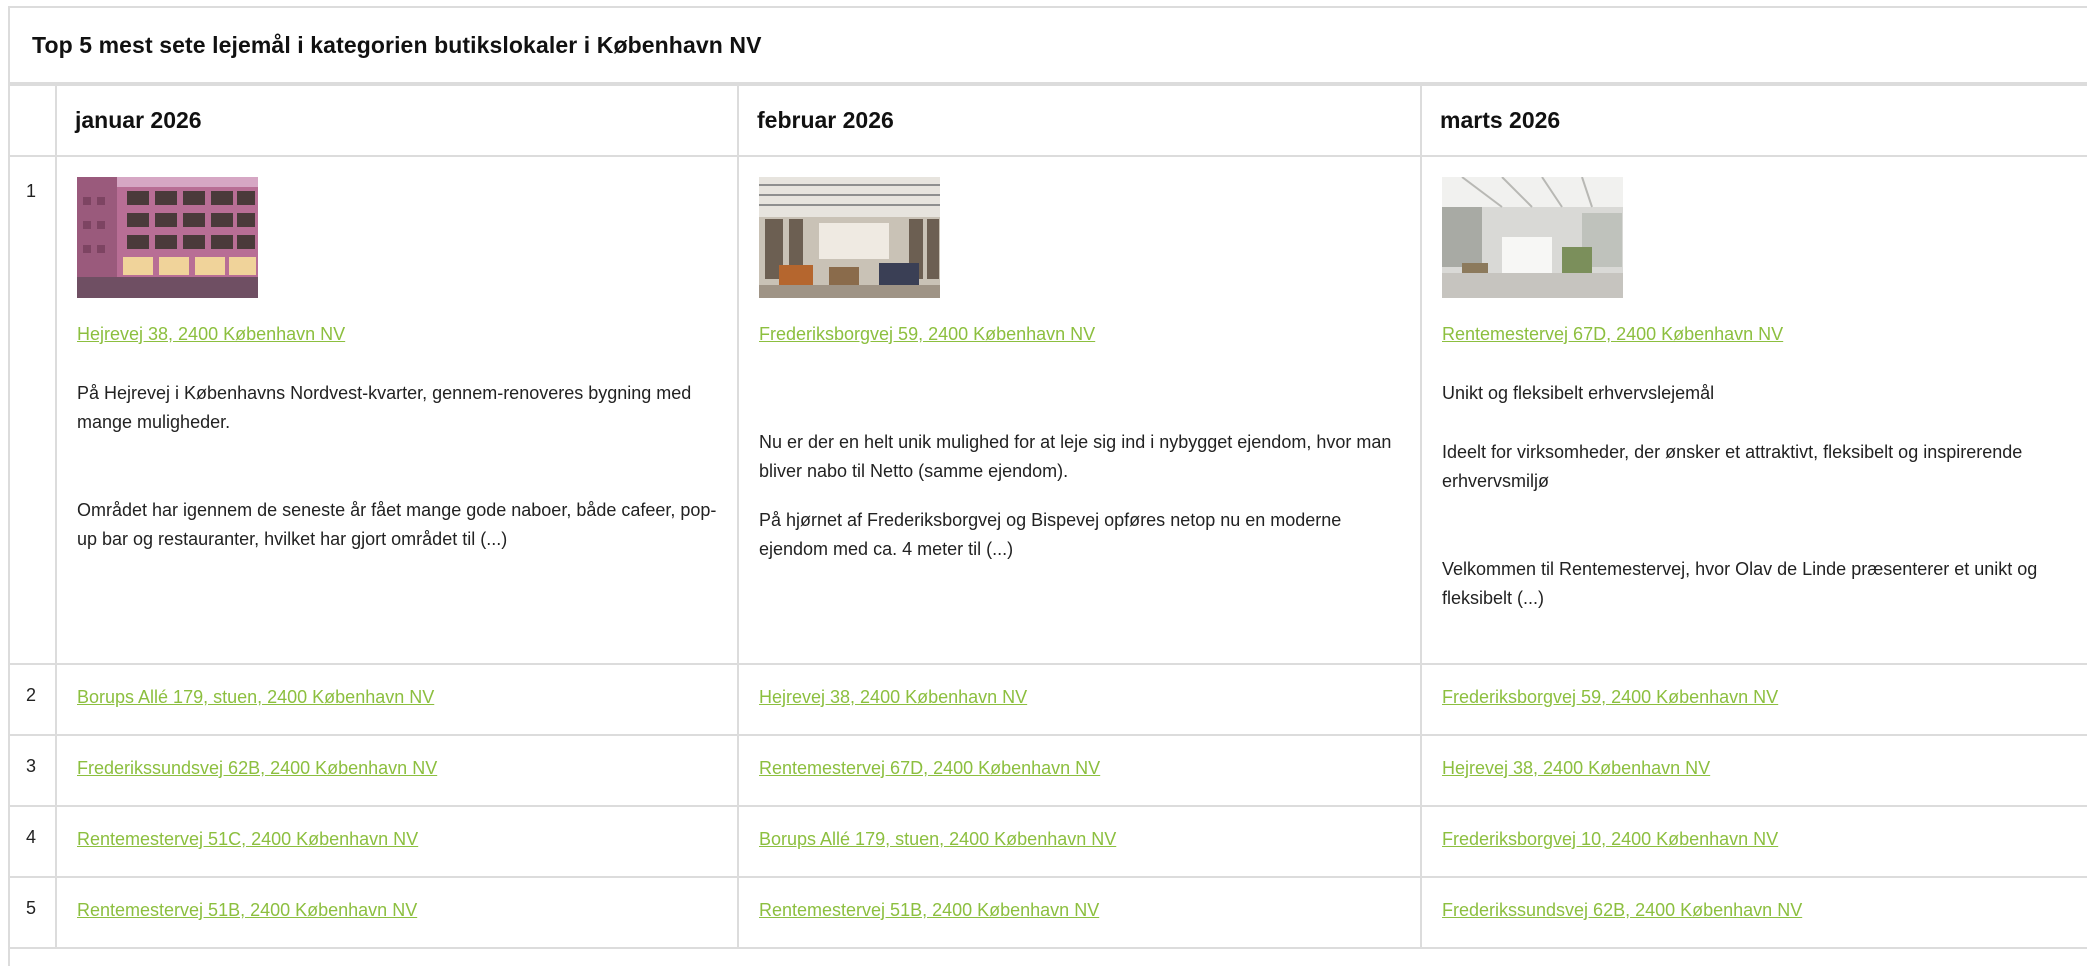  What do you see at coordinates (33, 120) in the screenshot?
I see `rank-header` at bounding box center [33, 120].